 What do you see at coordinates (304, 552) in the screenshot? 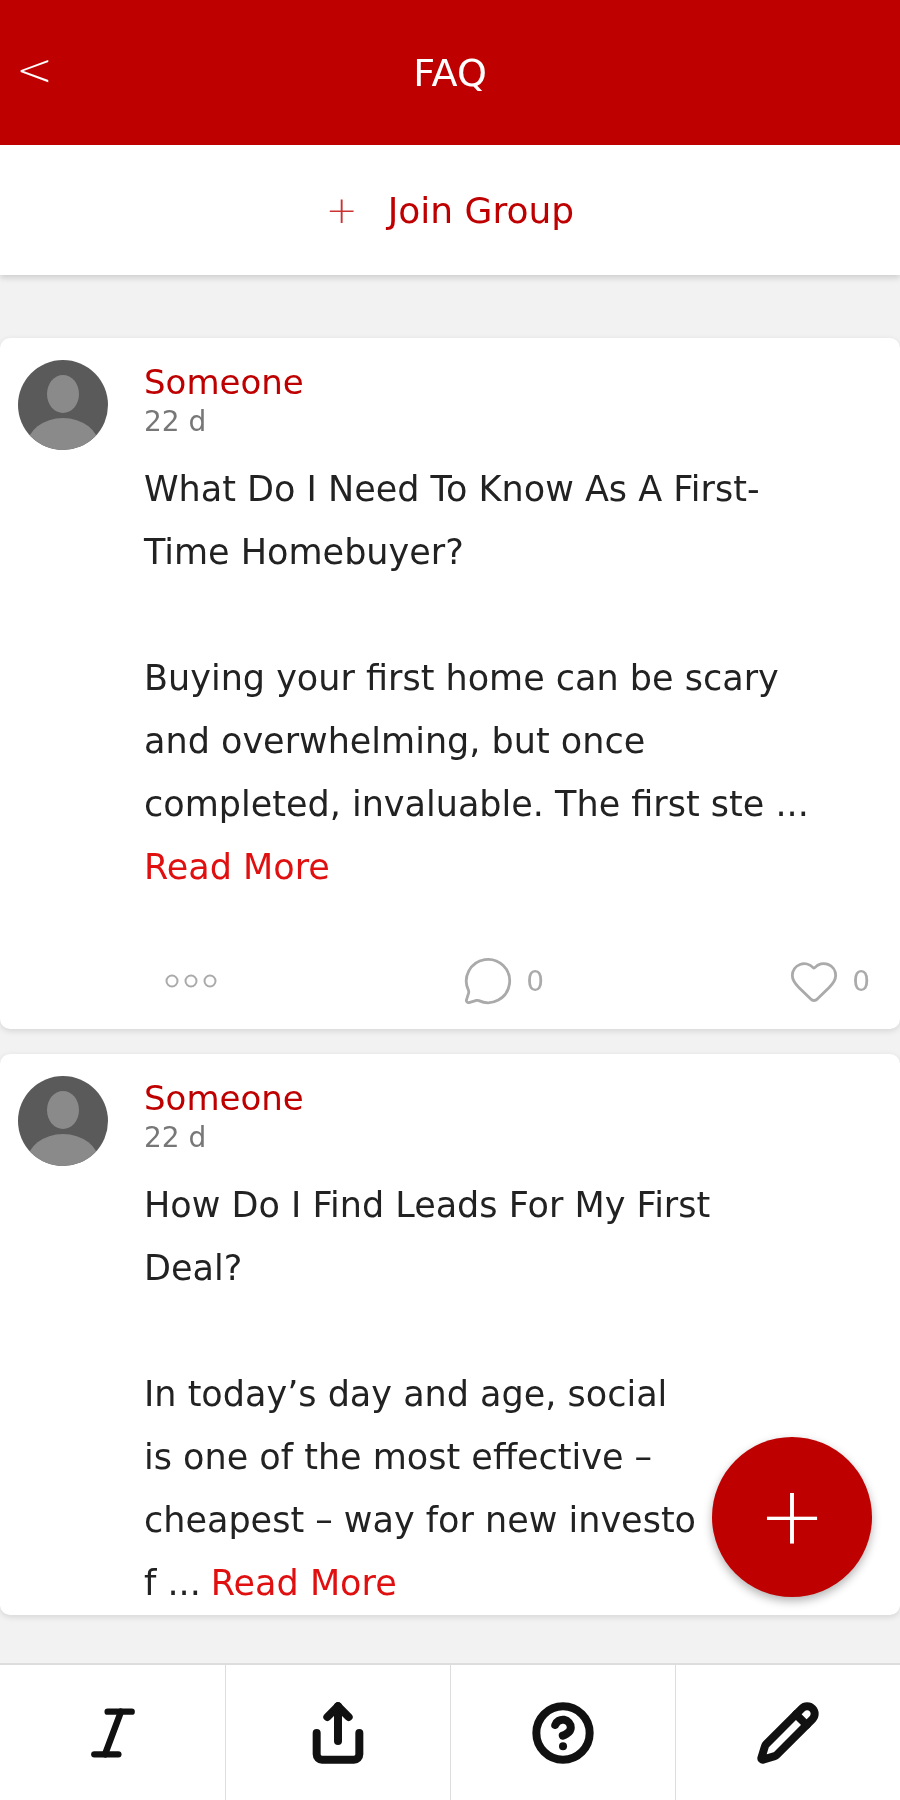
I see `post-title: Time Homebuyer?` at bounding box center [304, 552].